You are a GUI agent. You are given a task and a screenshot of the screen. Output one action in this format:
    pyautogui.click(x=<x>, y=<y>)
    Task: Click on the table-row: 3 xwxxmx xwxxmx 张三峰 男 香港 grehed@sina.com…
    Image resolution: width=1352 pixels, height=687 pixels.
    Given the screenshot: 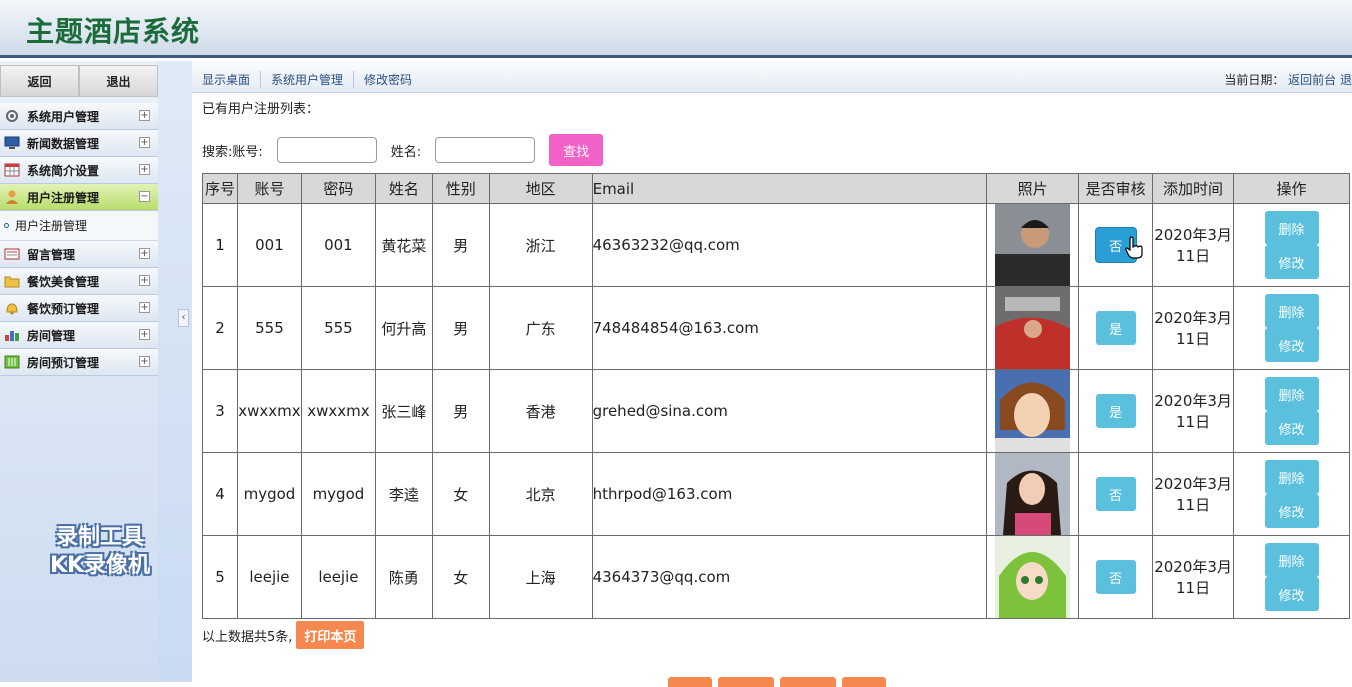 What is the action you would take?
    pyautogui.click(x=776, y=411)
    